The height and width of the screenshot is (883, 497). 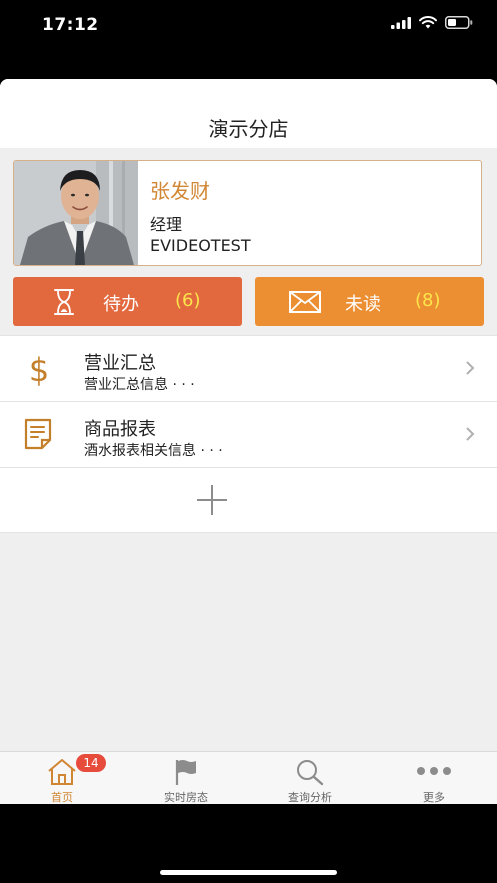 I want to click on todo-label: 待办, so click(x=121, y=304).